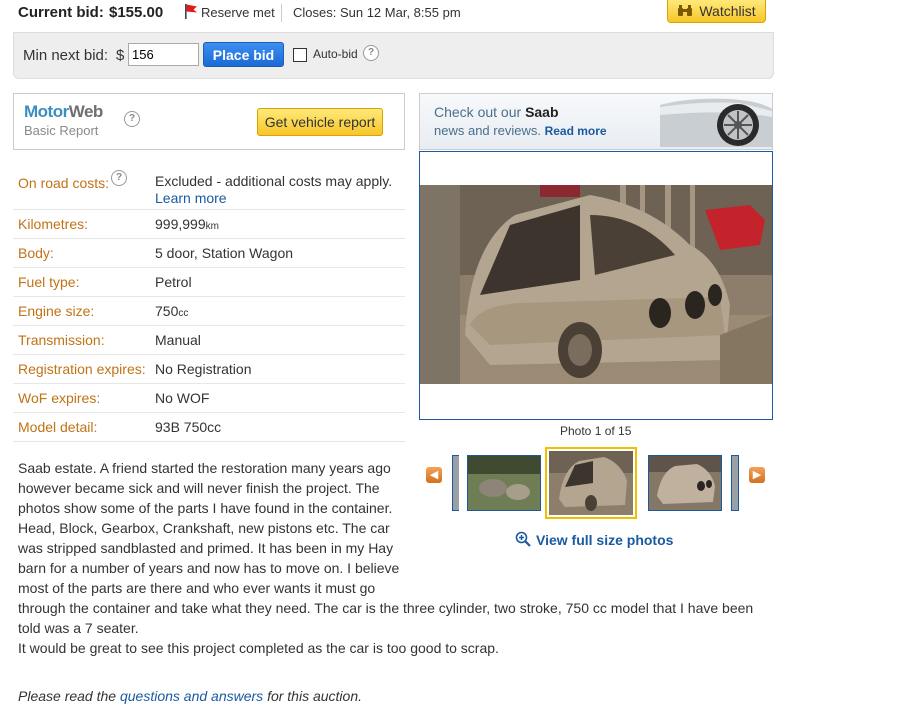 This screenshot has height=708, width=918. What do you see at coordinates (163, 54) in the screenshot?
I see `bid-amount-input` at bounding box center [163, 54].